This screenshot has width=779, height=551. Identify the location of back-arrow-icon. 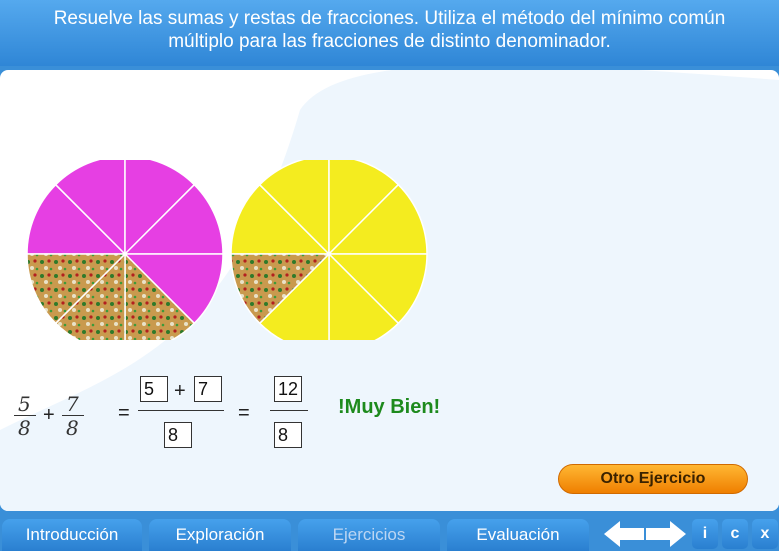
(624, 534).